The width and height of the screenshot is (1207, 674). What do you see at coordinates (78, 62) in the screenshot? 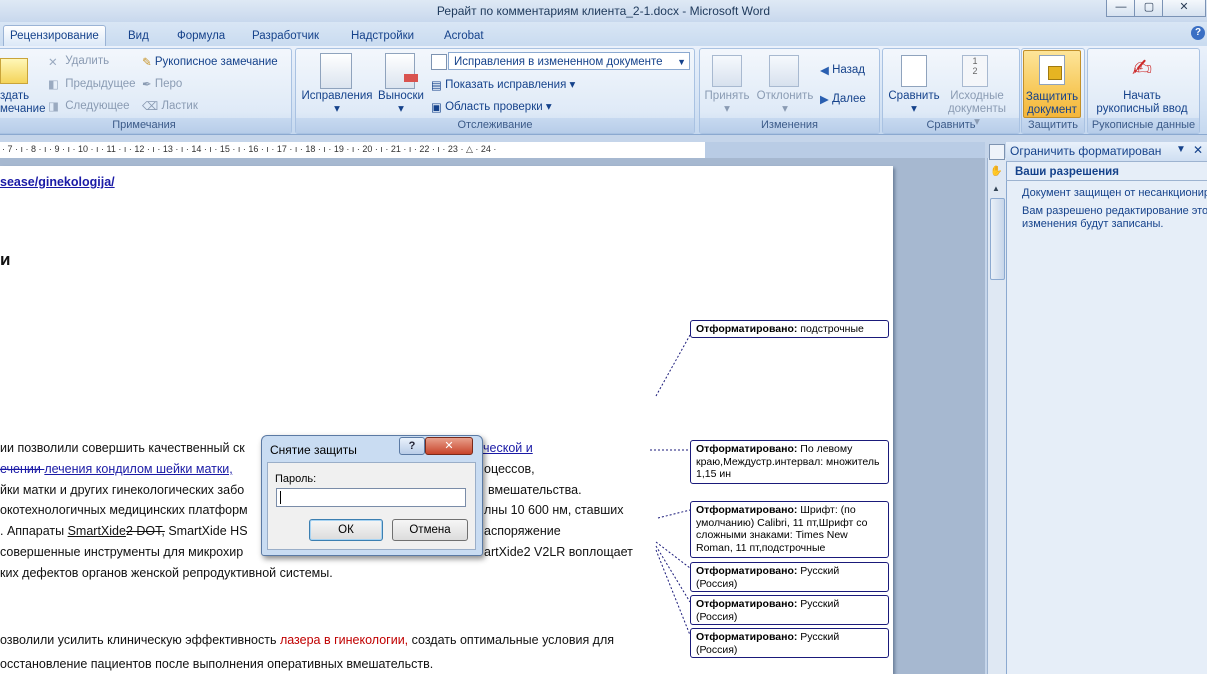
I see `delete-comment-button: ✕ Удалить` at bounding box center [78, 62].